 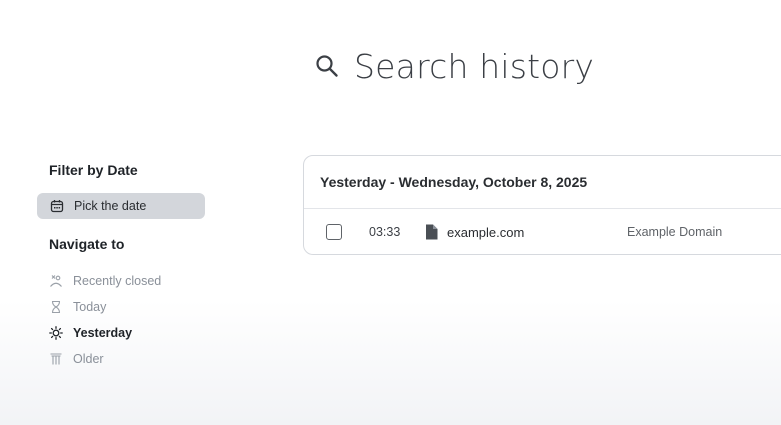 I want to click on entry-page-title: Example Domain, so click(x=675, y=232).